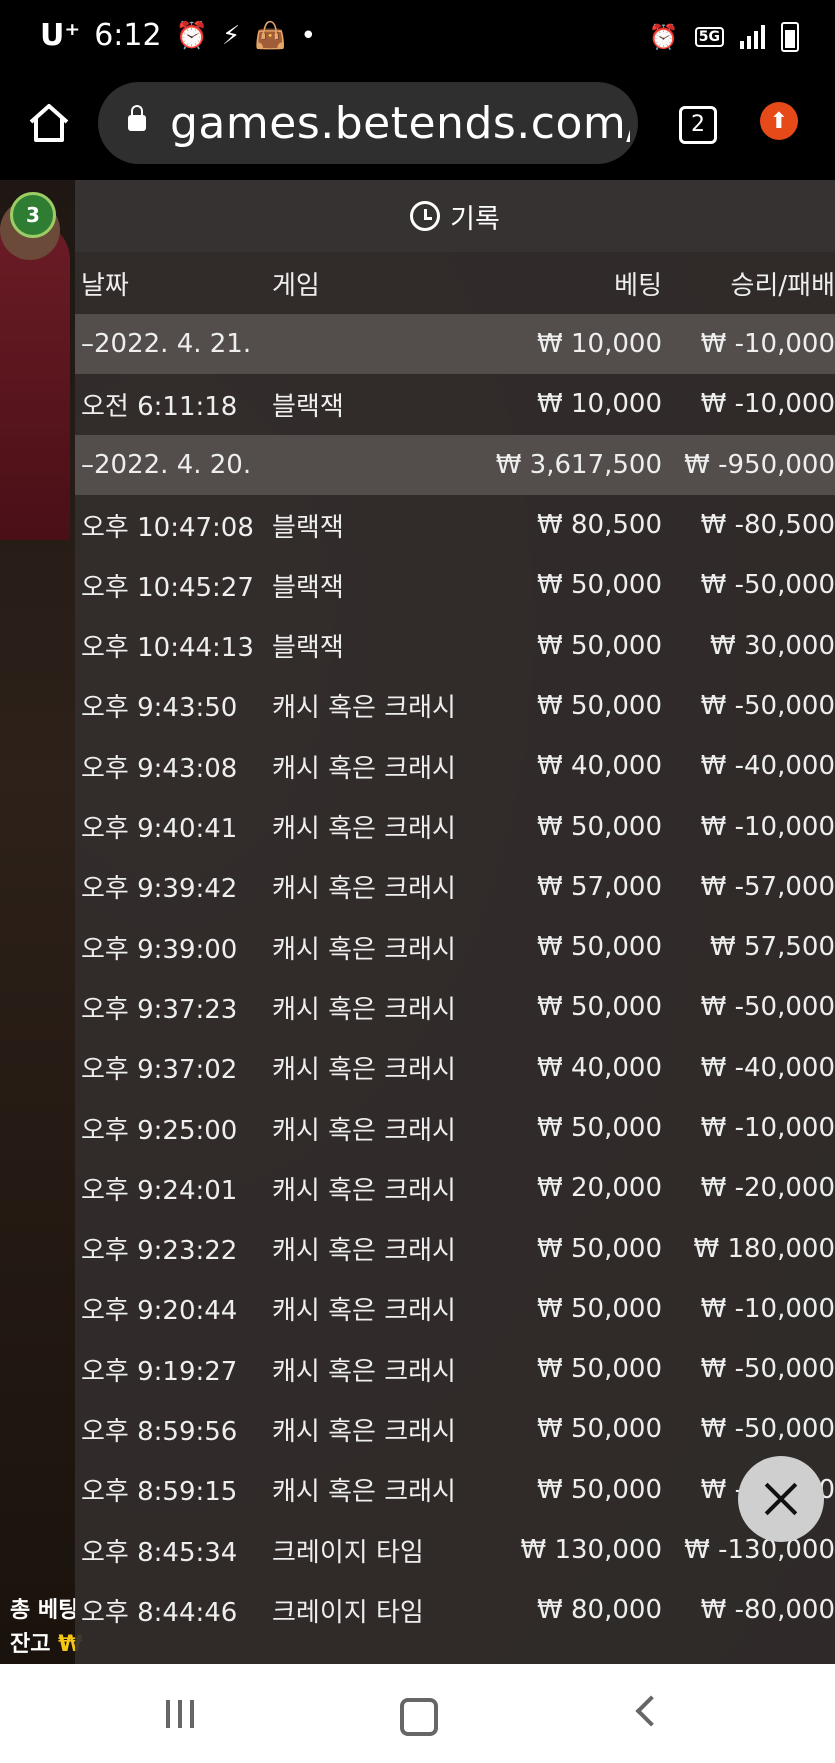  I want to click on table-row: 오후 9:19:27 캐시 혹은 크래시 ₩ 50,000 ₩ -50,000, so click(455, 1369).